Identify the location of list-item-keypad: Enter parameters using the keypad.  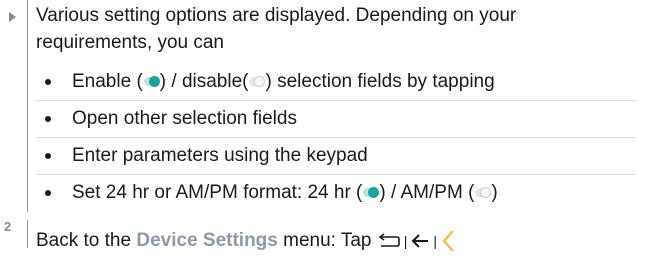
(336, 156).